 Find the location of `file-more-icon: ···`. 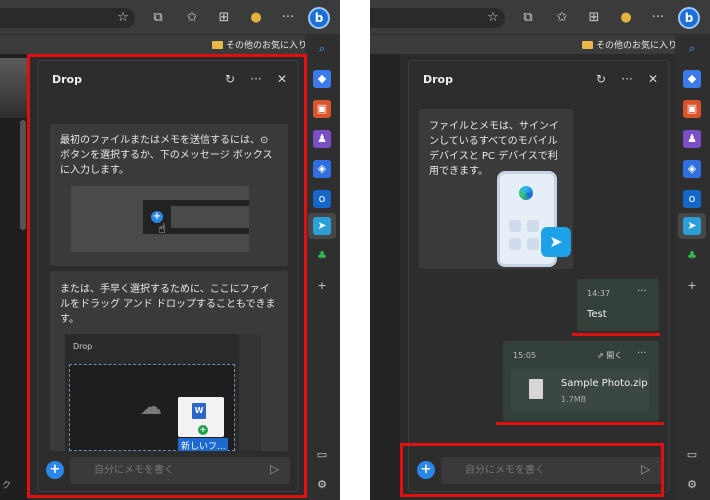

file-more-icon: ··· is located at coordinates (642, 353).